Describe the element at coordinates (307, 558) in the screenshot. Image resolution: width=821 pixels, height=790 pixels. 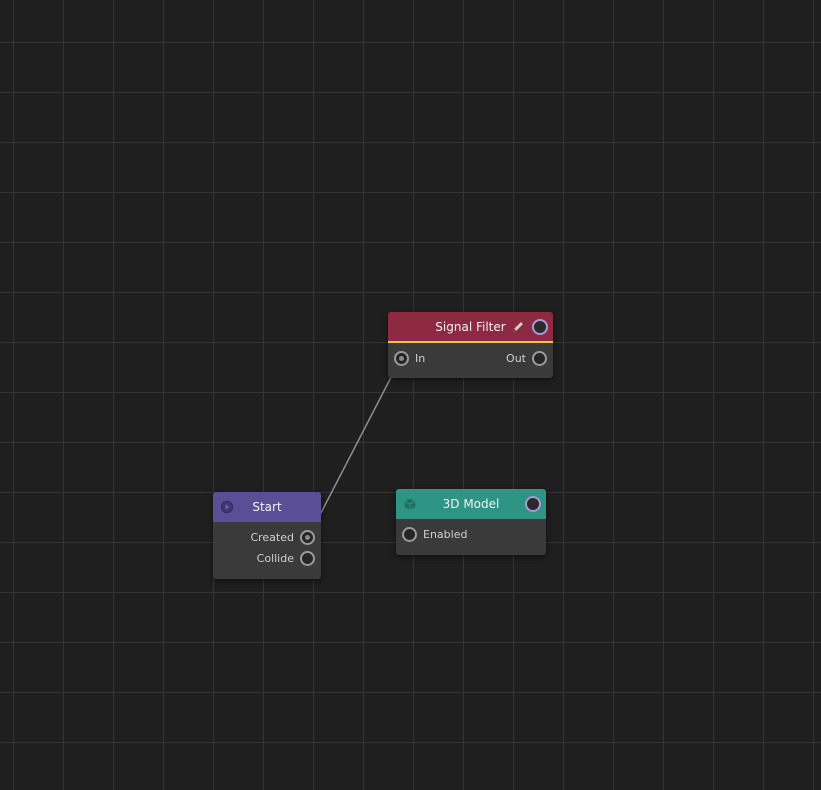
I see `start-collide-socket` at that location.